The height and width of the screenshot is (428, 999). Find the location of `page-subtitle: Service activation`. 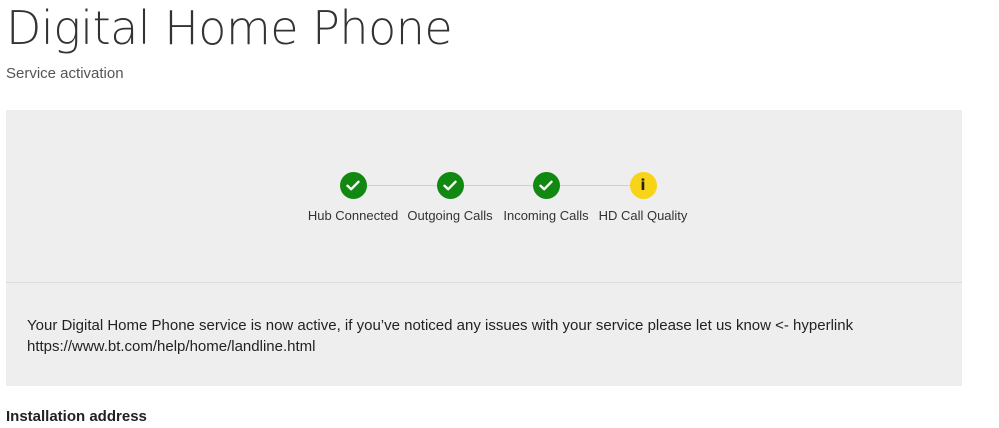

page-subtitle: Service activation is located at coordinates (65, 73).